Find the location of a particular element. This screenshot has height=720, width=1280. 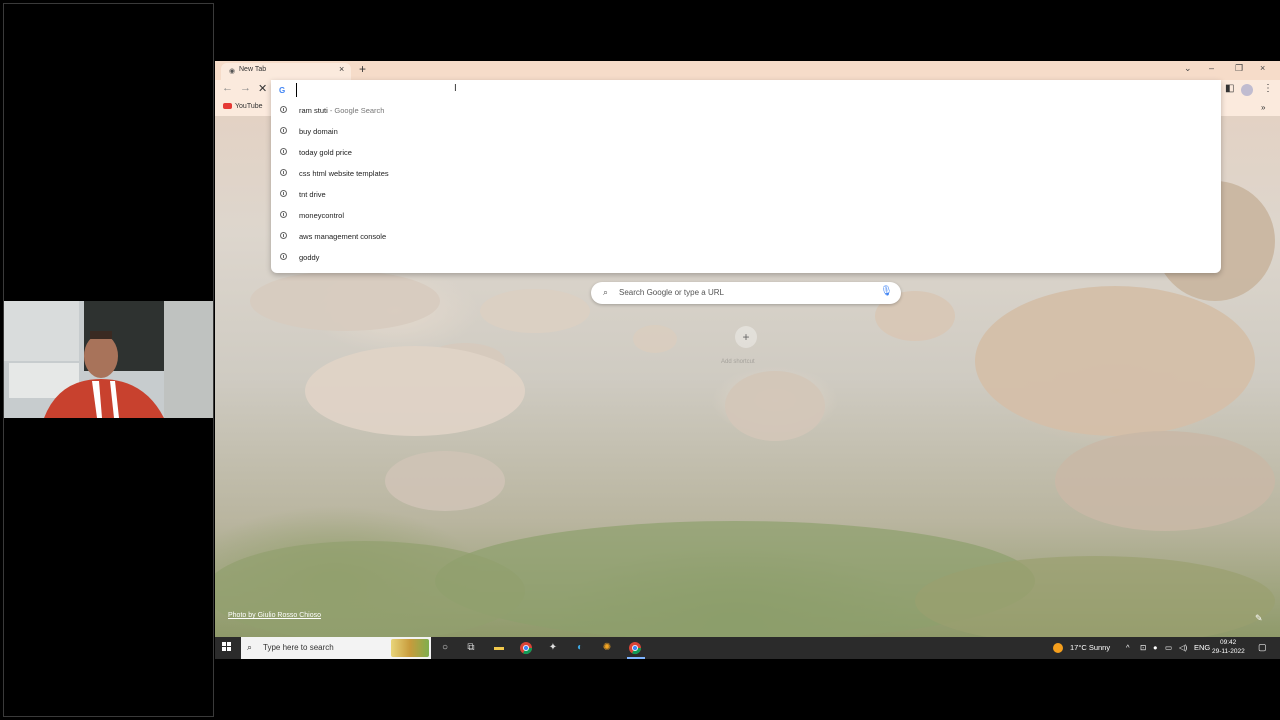

suggestion-text: tnt drive is located at coordinates (312, 194).